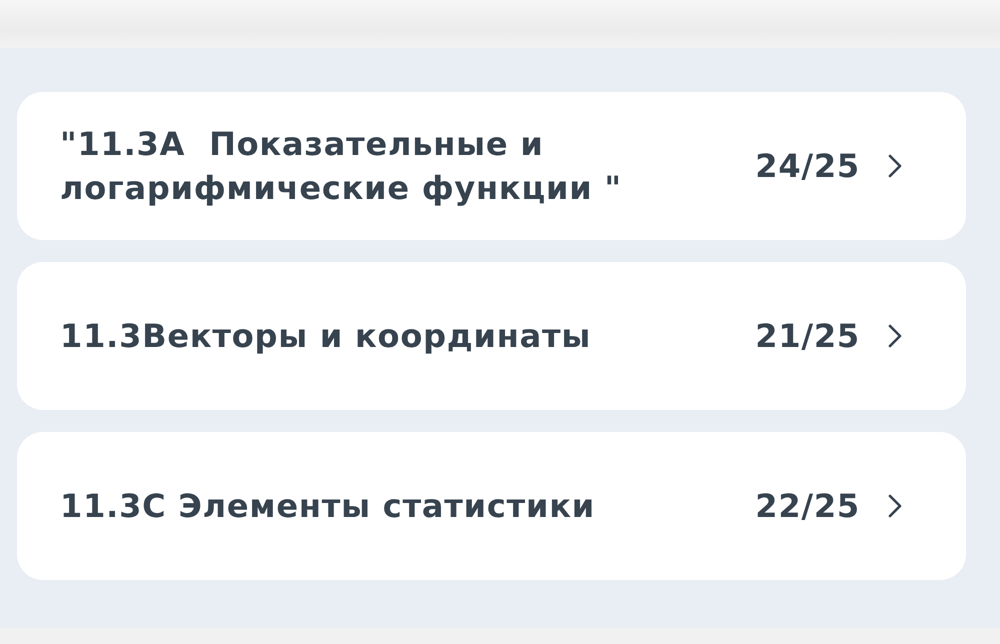  What do you see at coordinates (807, 166) in the screenshot?
I see `topic-score: 24/25` at bounding box center [807, 166].